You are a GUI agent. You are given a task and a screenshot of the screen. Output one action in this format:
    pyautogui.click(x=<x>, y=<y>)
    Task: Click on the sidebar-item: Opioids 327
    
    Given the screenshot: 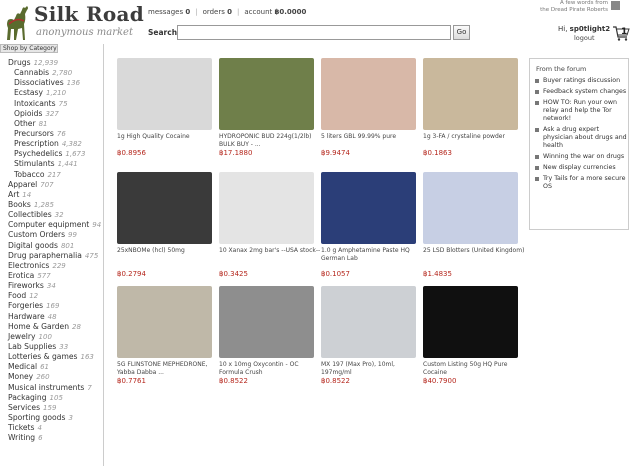 What is the action you would take?
    pyautogui.click(x=52, y=114)
    